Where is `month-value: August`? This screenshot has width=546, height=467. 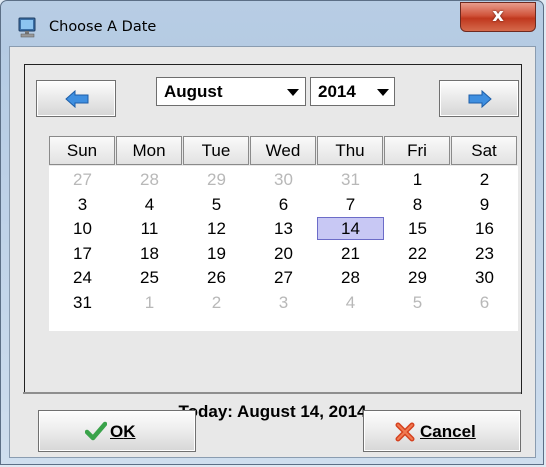 month-value: August is located at coordinates (193, 91).